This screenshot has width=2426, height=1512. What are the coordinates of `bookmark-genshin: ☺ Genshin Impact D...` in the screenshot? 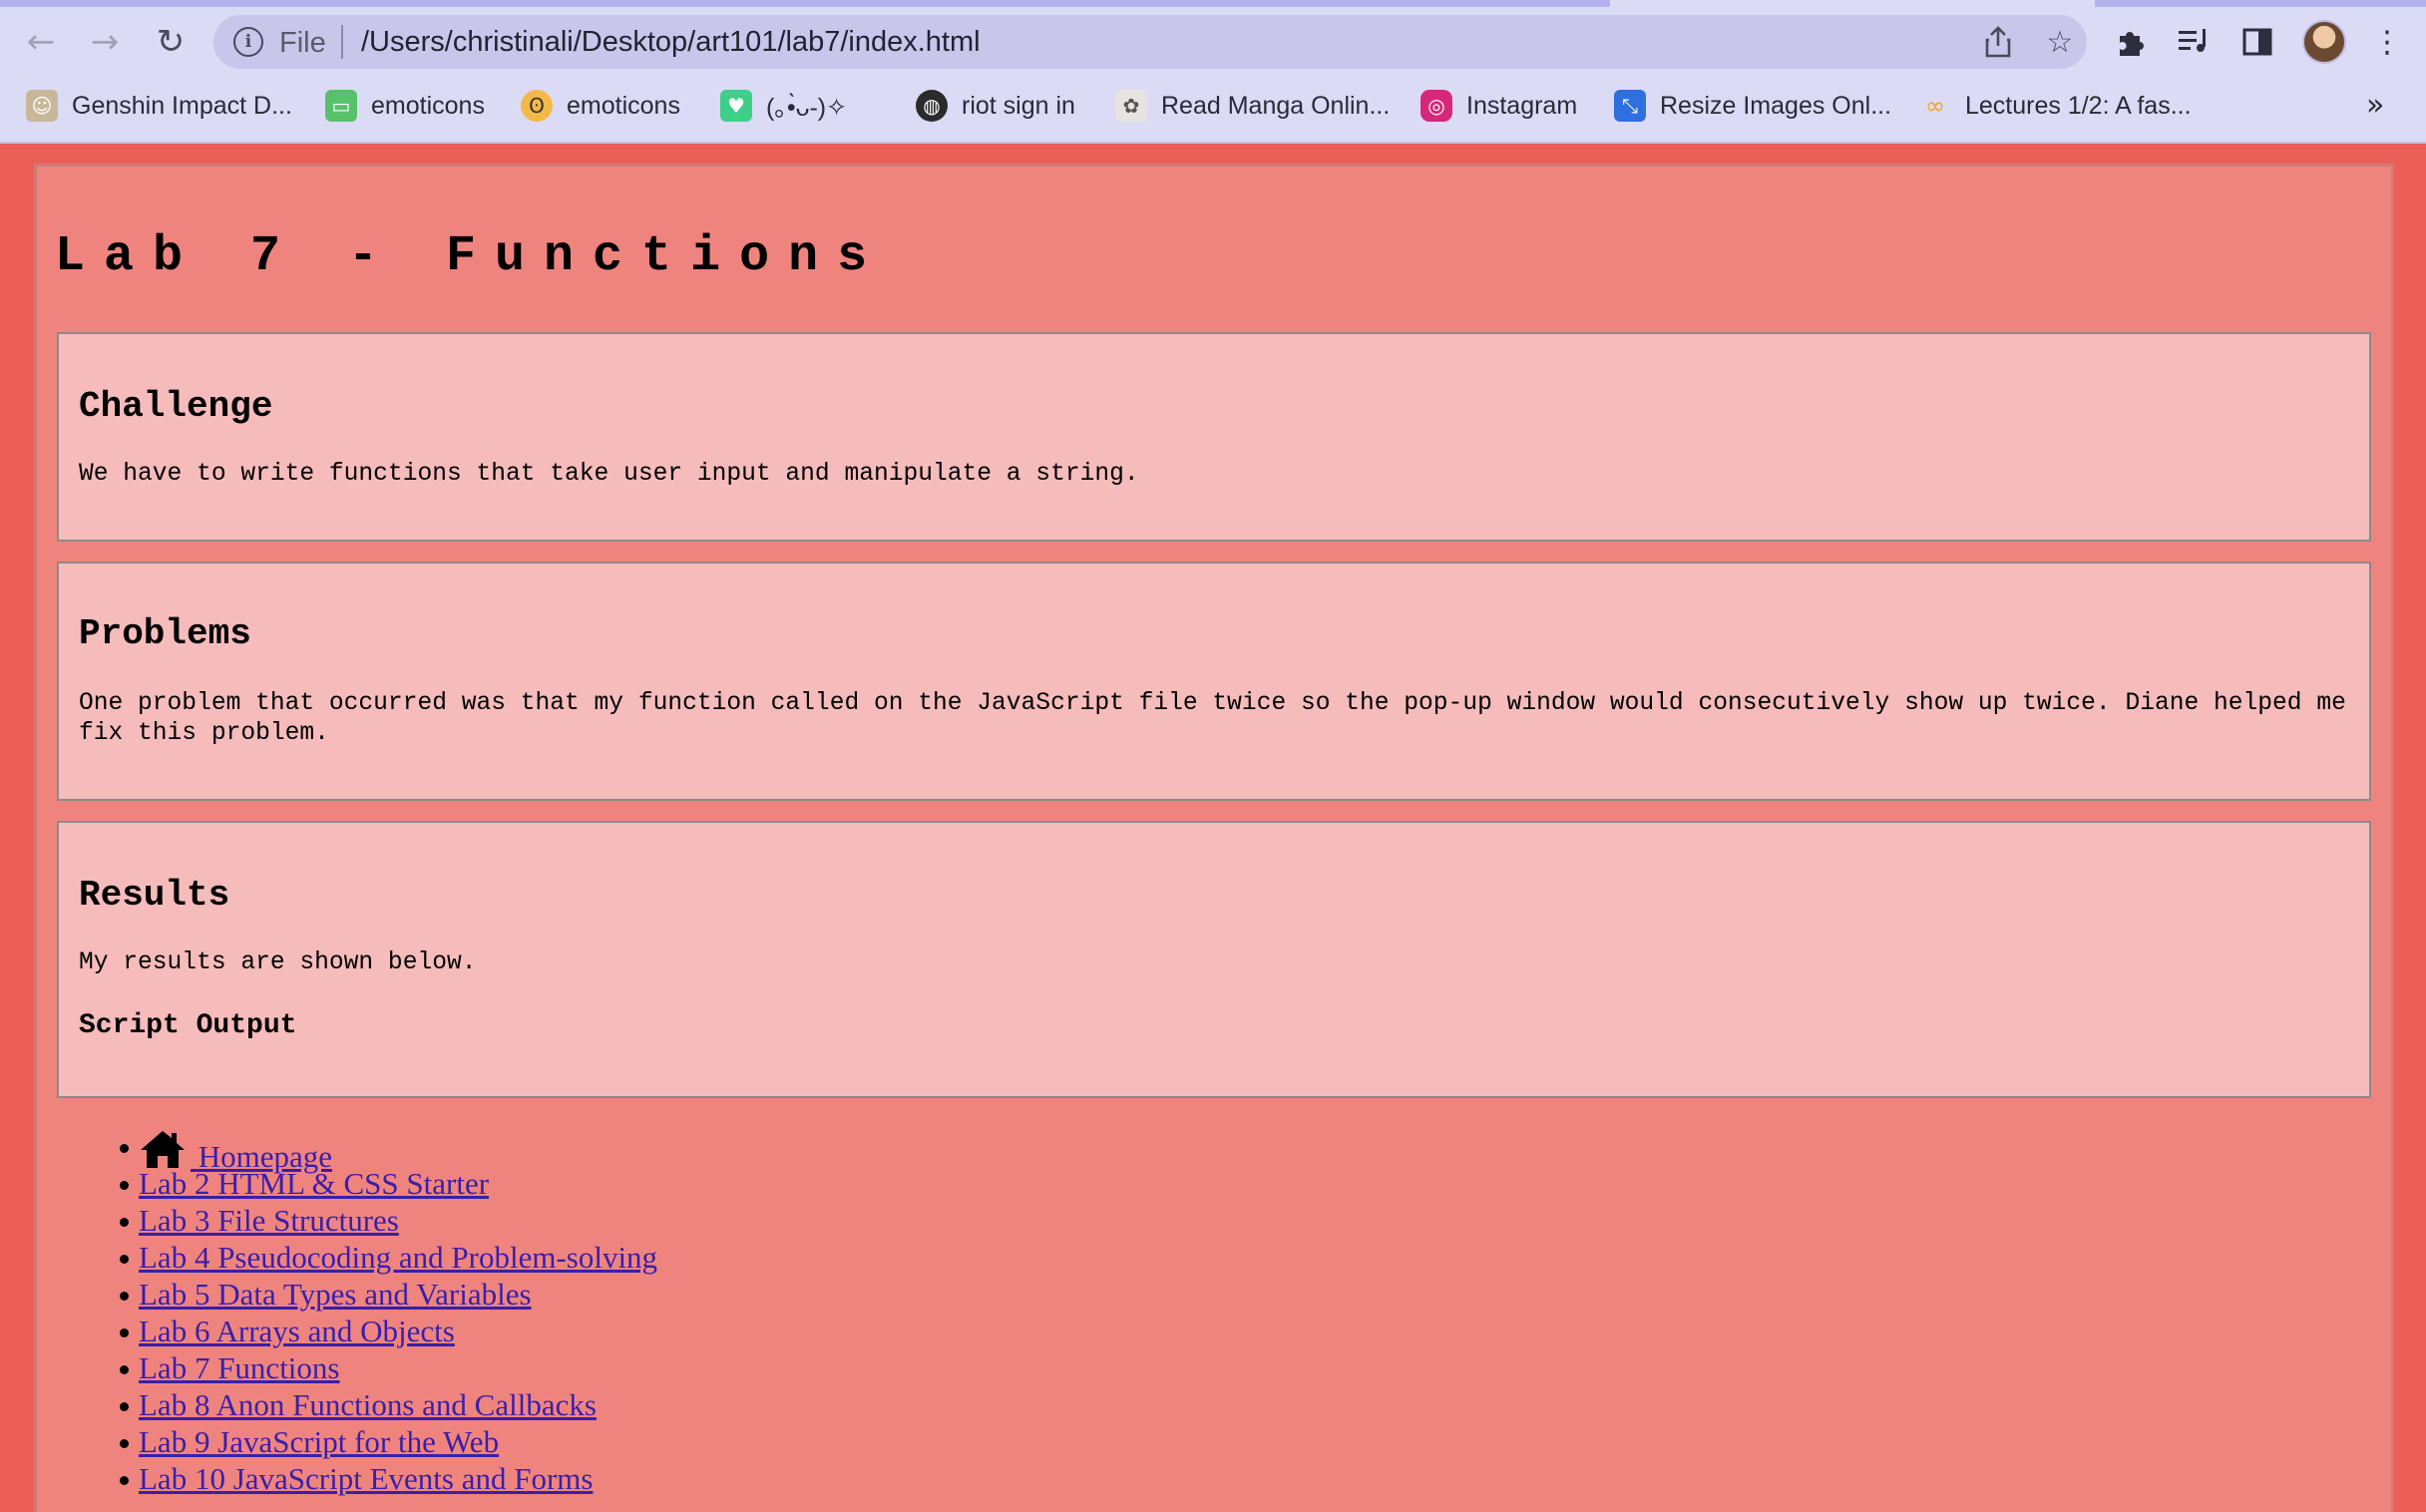 It's located at (159, 106).